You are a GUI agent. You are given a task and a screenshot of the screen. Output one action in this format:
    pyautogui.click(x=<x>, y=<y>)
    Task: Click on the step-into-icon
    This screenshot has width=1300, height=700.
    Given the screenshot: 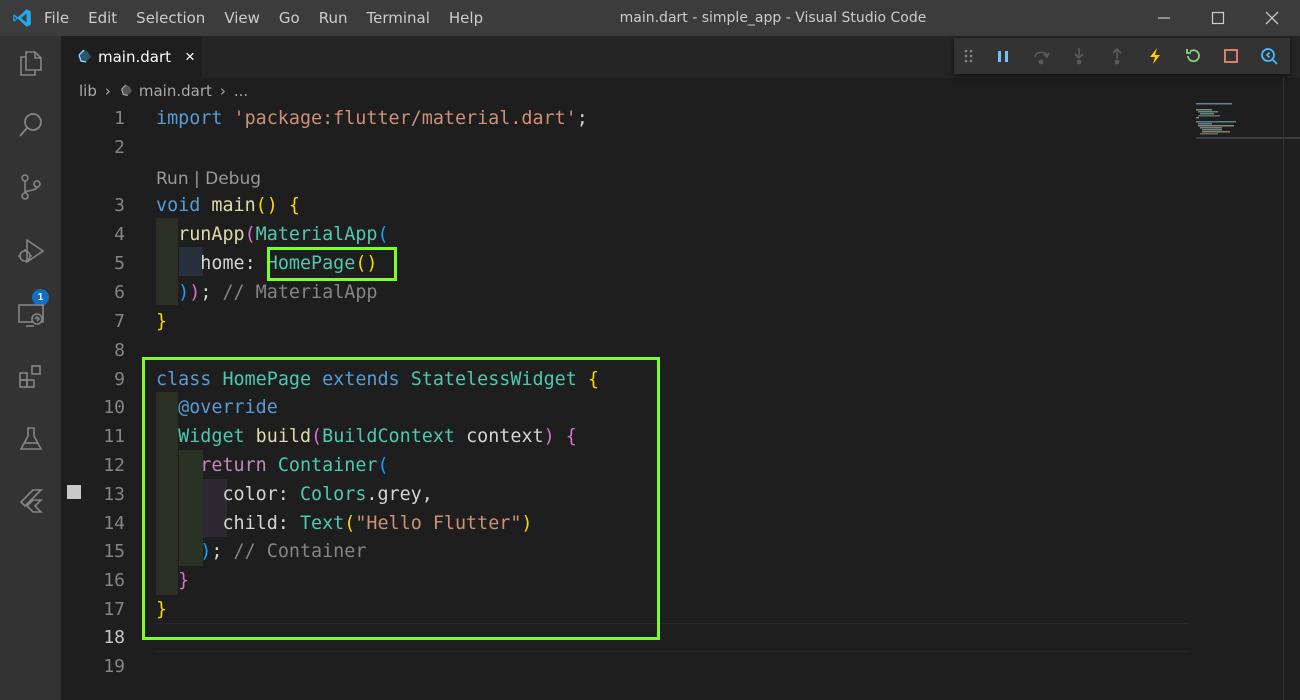 What is the action you would take?
    pyautogui.click(x=1079, y=56)
    